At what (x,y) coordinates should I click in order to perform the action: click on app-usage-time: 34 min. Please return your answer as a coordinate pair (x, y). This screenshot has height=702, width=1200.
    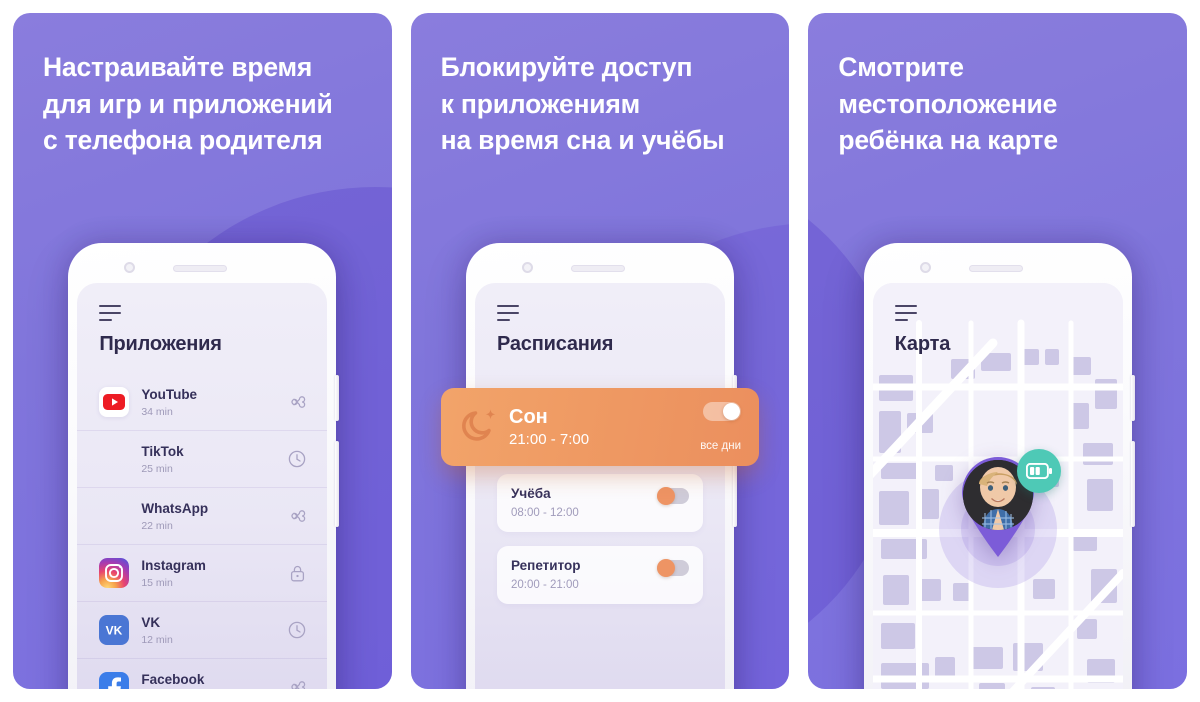
    Looking at the image, I should click on (157, 411).